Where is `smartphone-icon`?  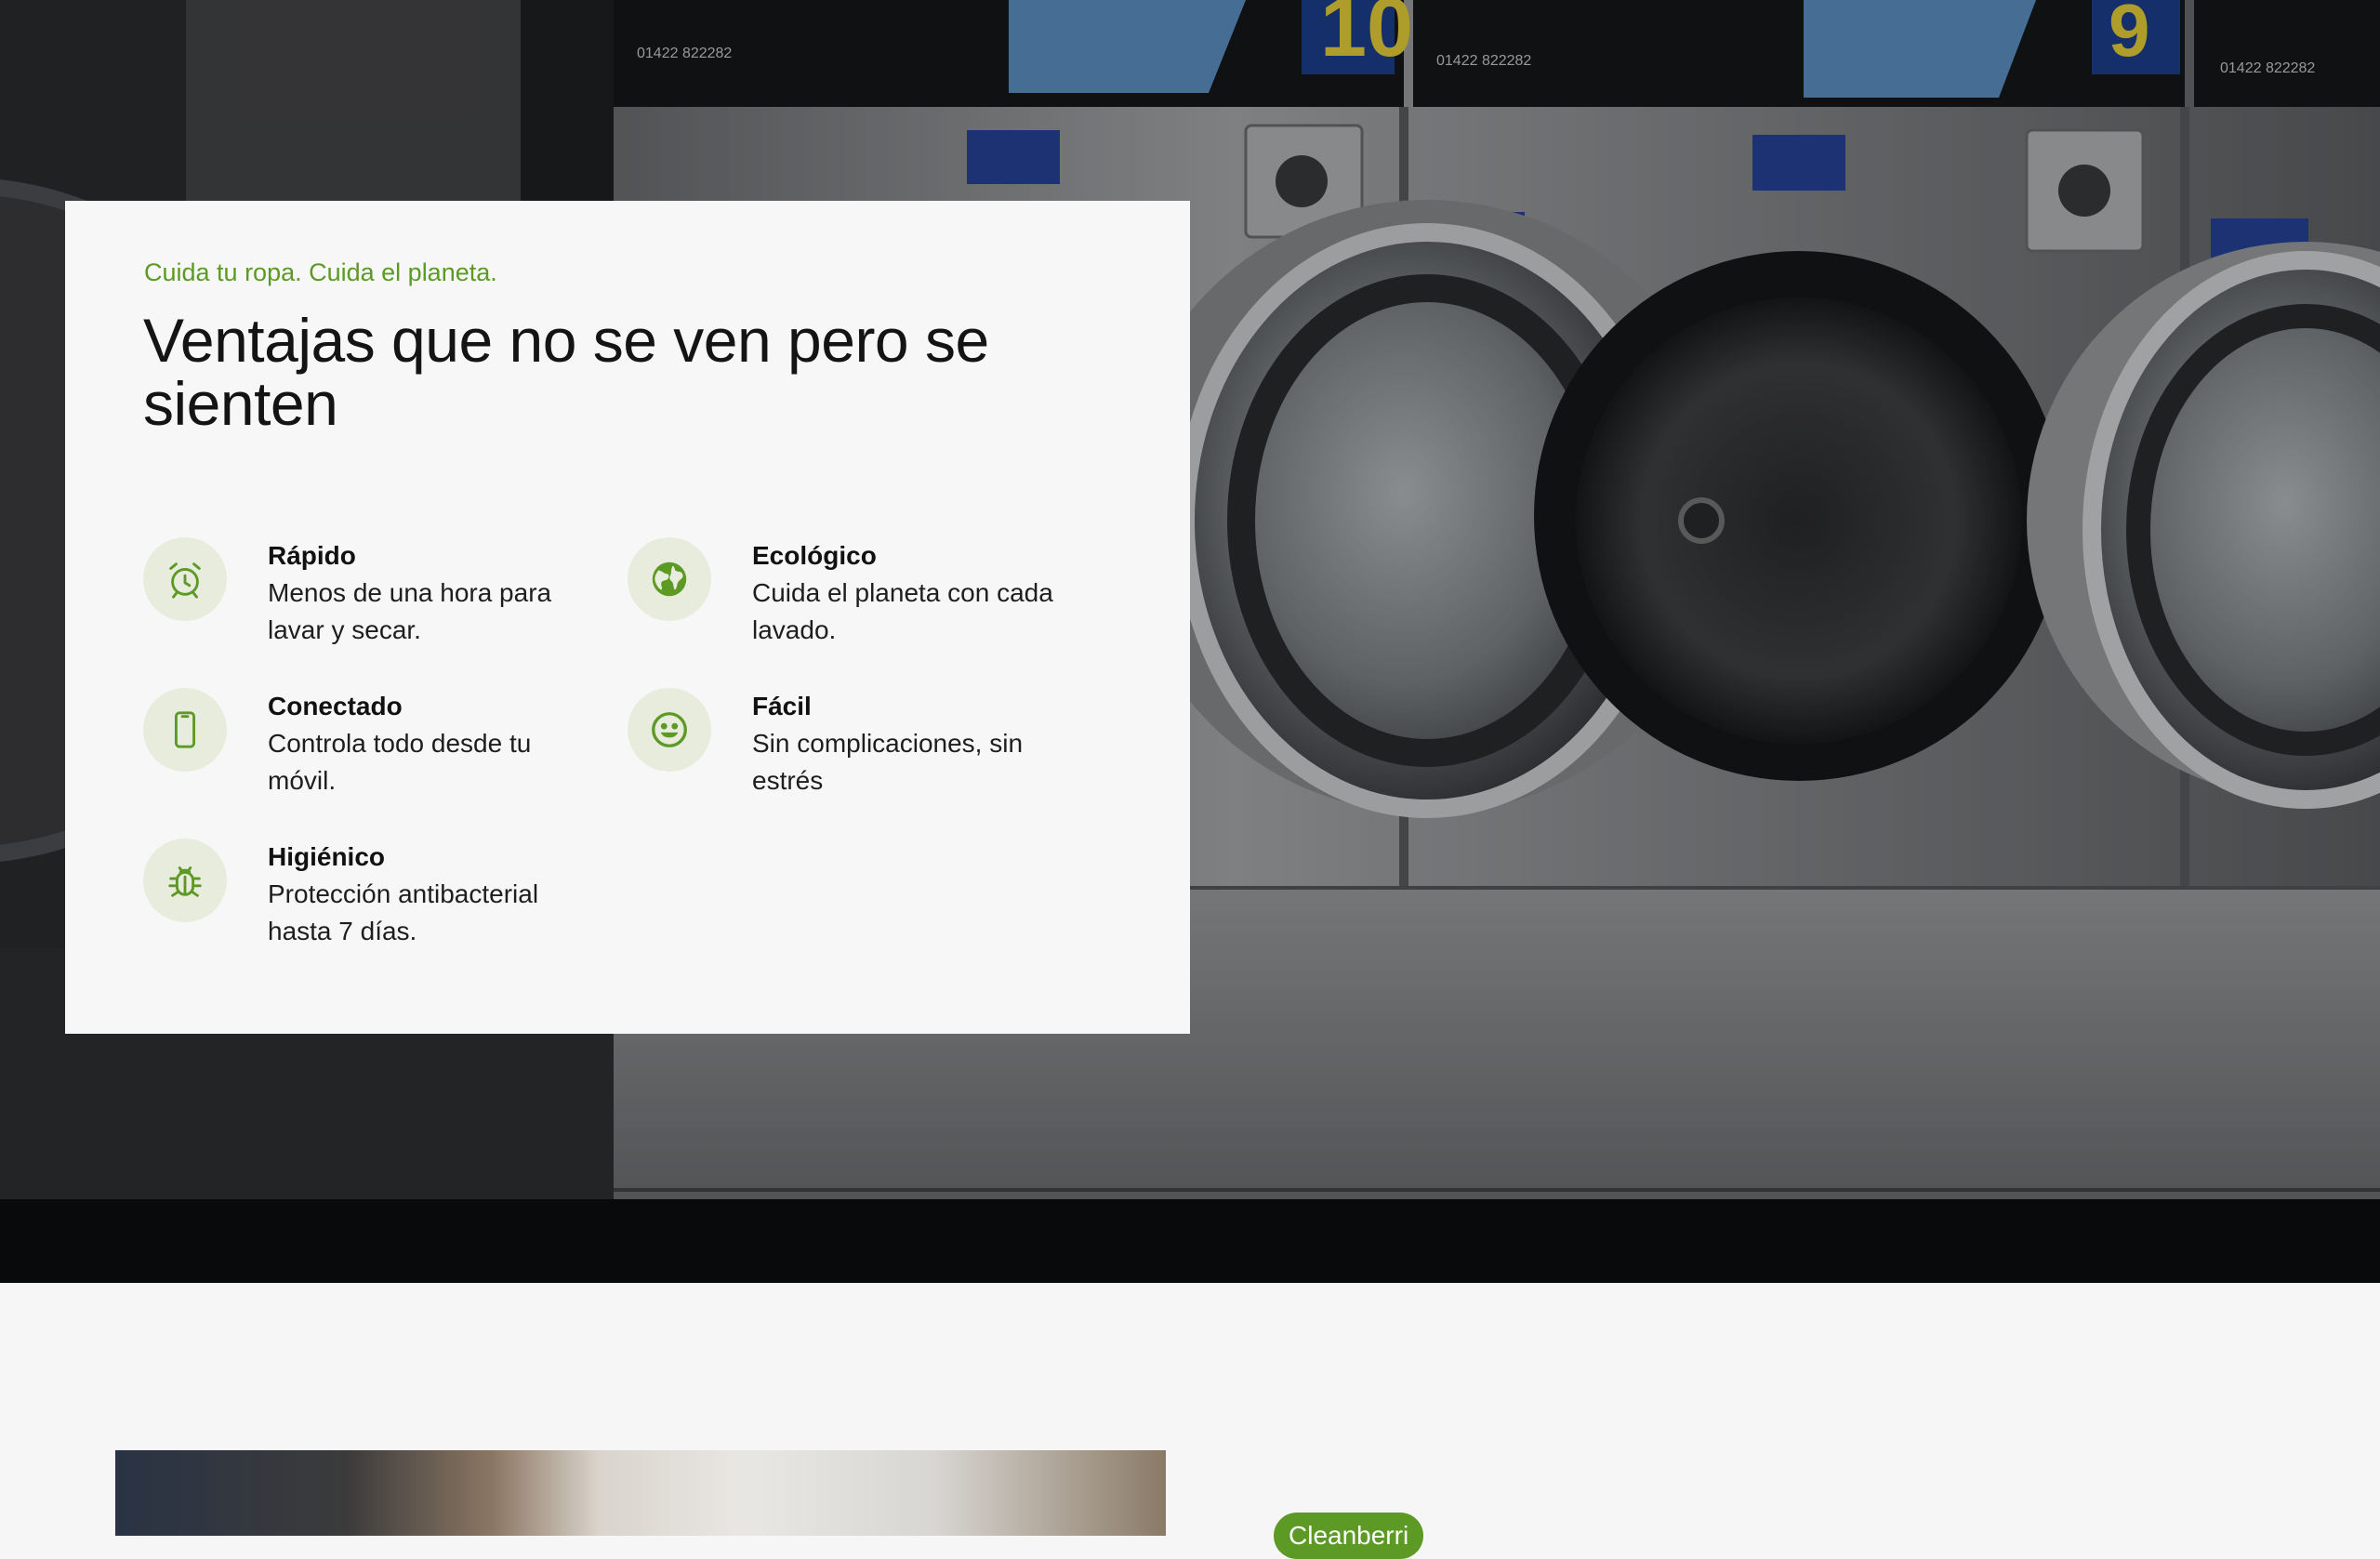 smartphone-icon is located at coordinates (185, 730).